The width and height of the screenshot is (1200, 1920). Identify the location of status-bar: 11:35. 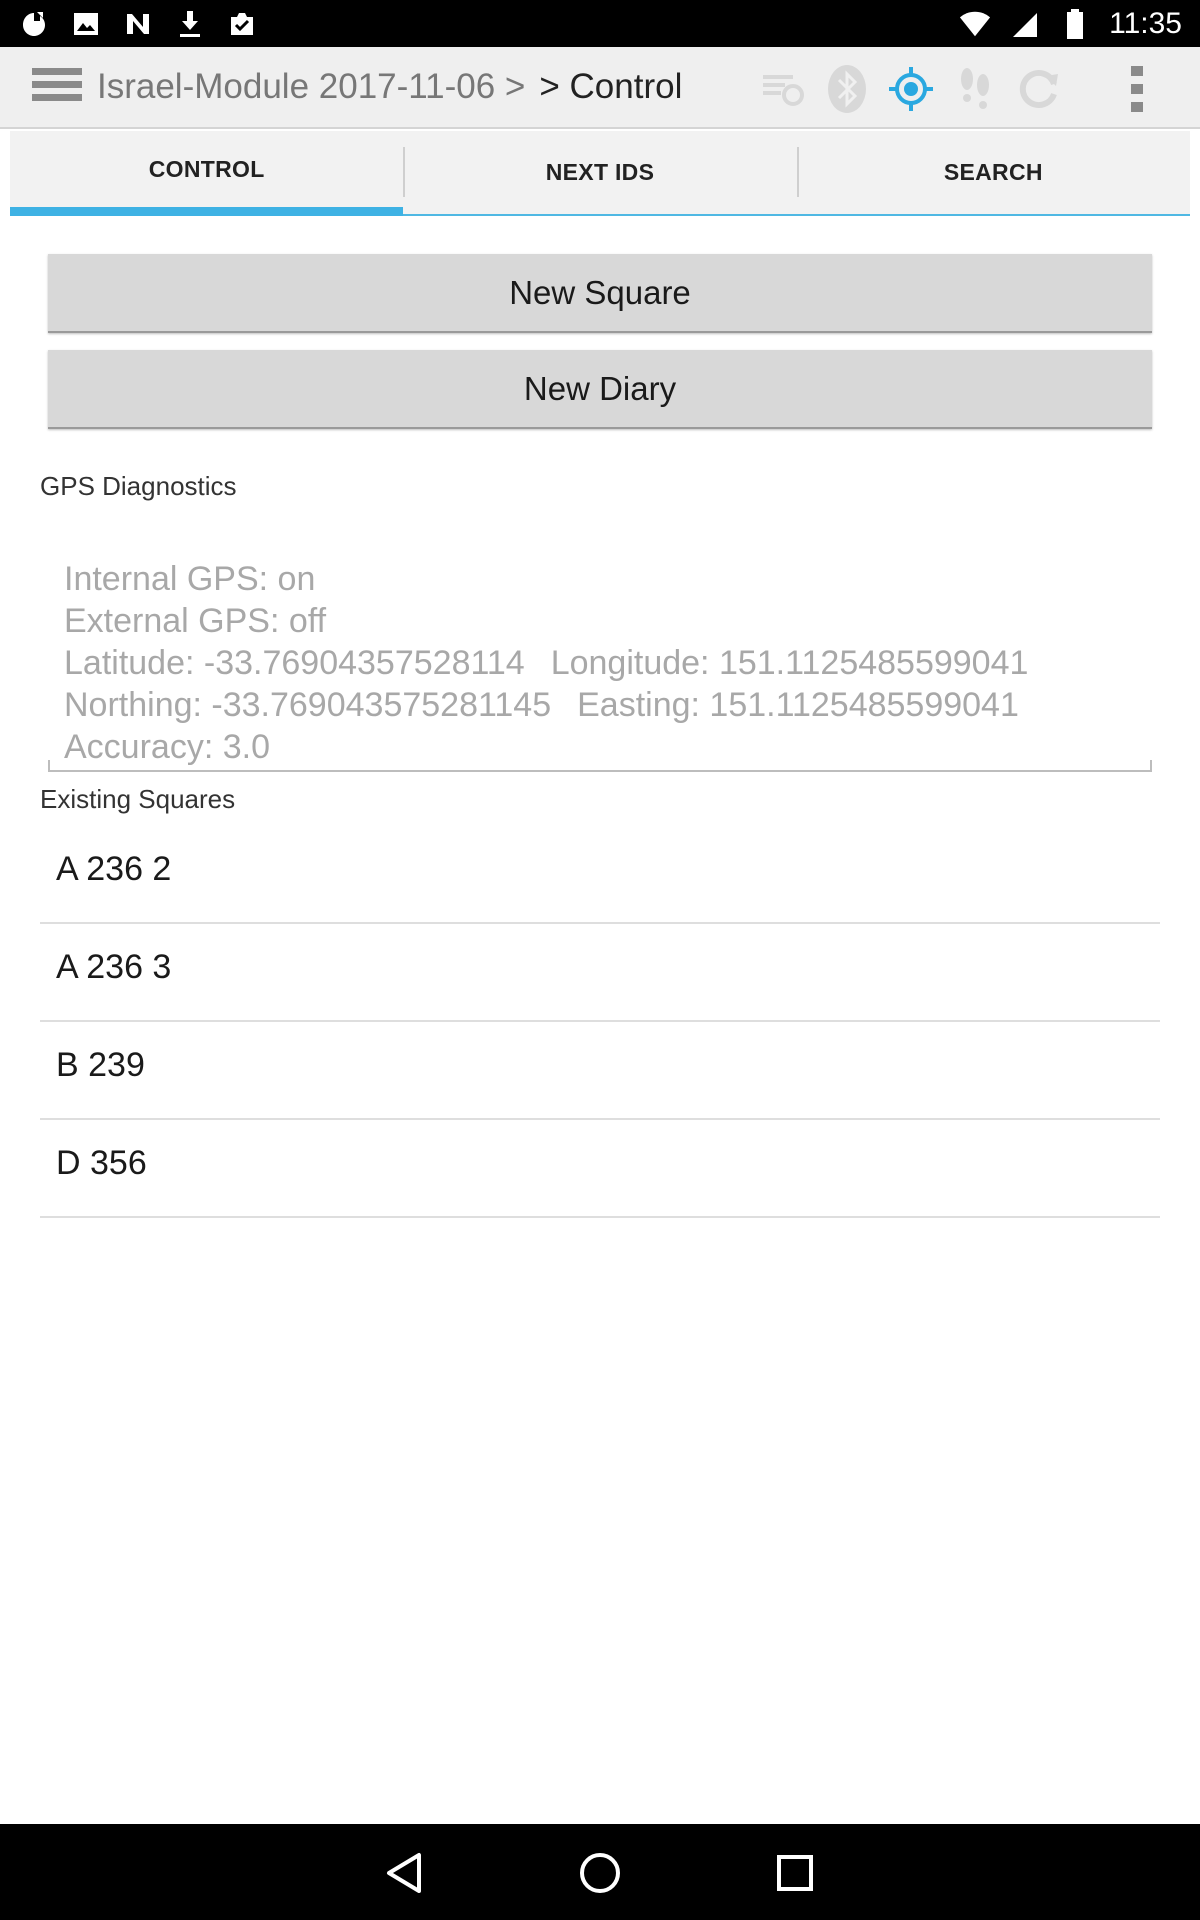
(600, 23).